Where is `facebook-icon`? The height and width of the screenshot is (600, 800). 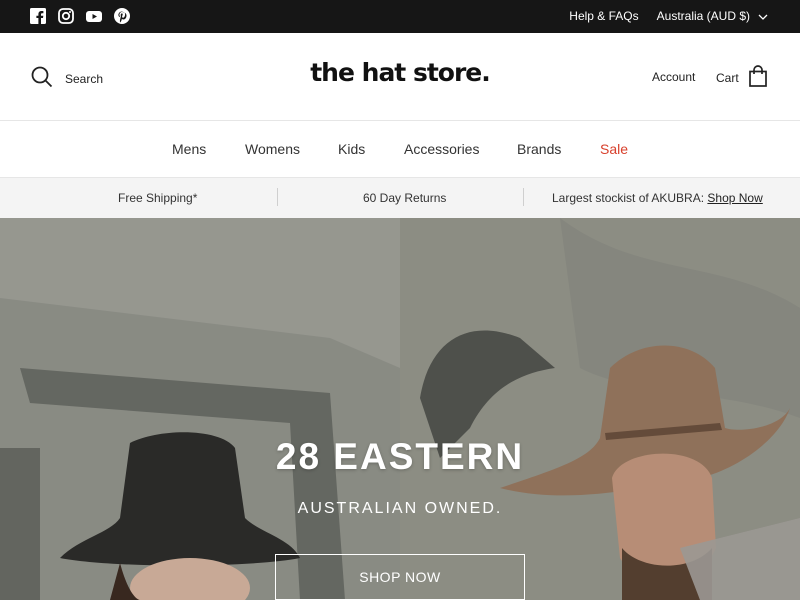
facebook-icon is located at coordinates (38, 16).